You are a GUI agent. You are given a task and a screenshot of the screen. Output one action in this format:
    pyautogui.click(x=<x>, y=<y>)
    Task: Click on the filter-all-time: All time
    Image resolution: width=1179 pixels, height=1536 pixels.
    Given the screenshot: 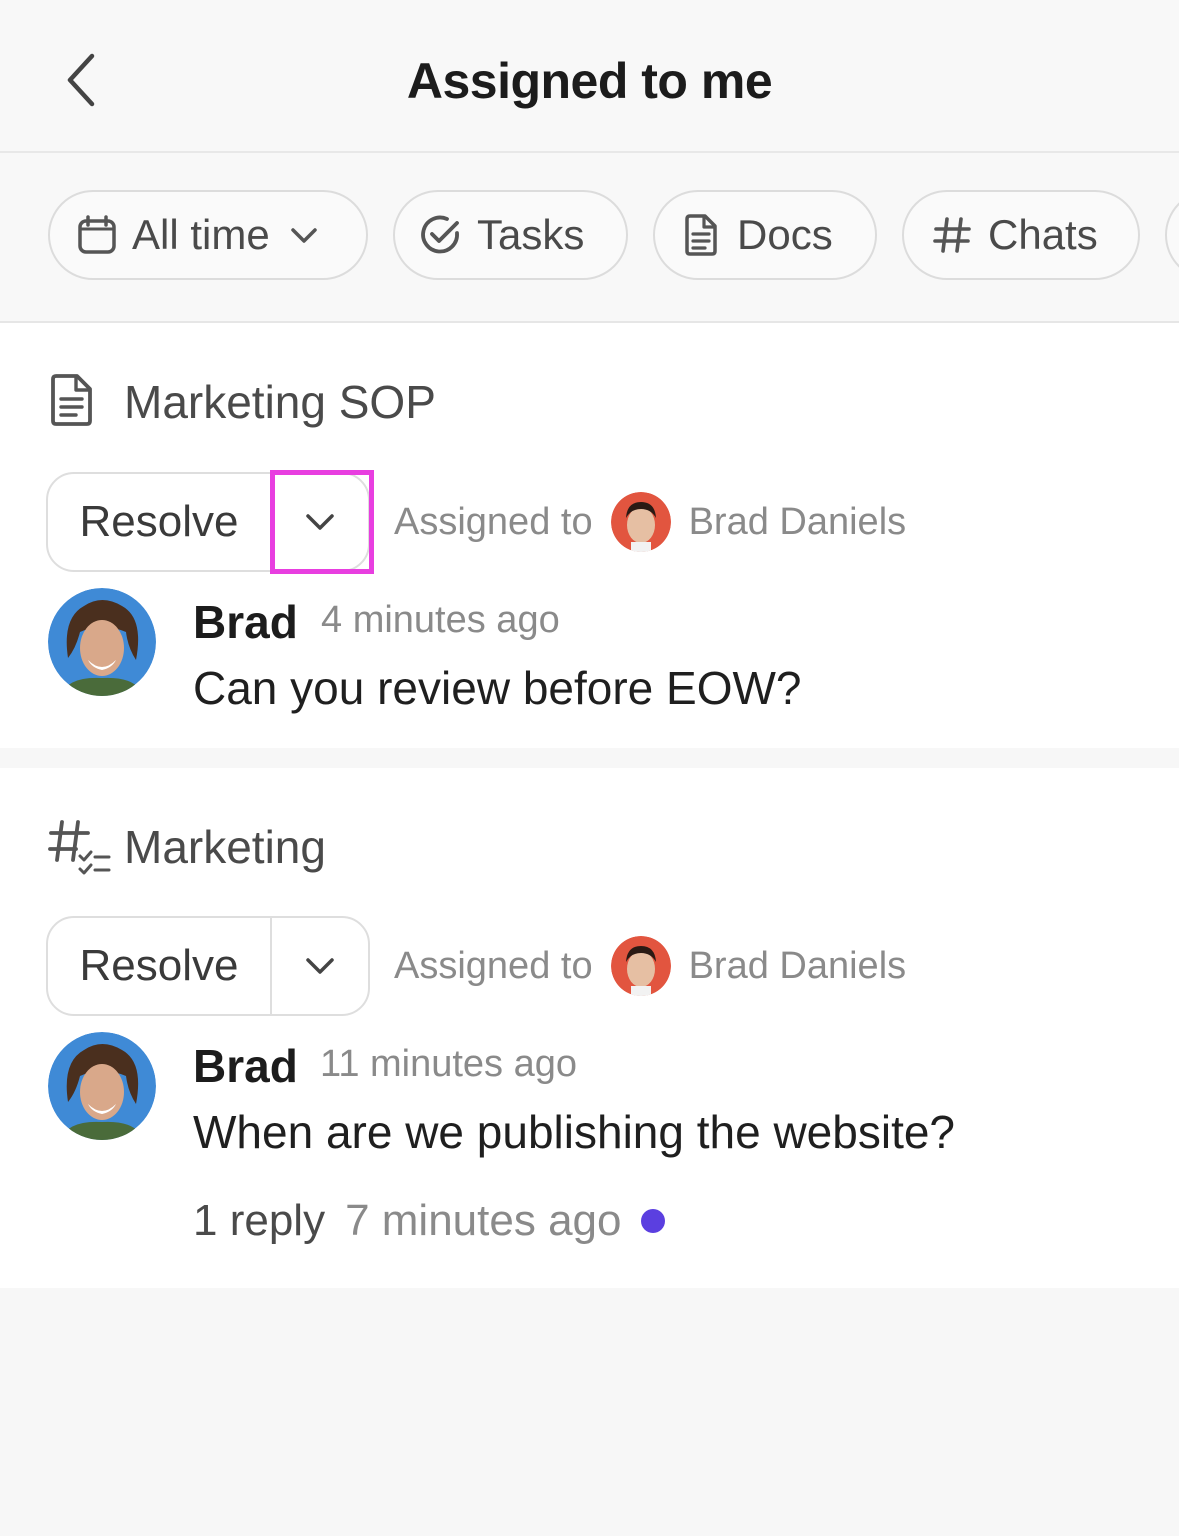 What is the action you would take?
    pyautogui.click(x=208, y=235)
    